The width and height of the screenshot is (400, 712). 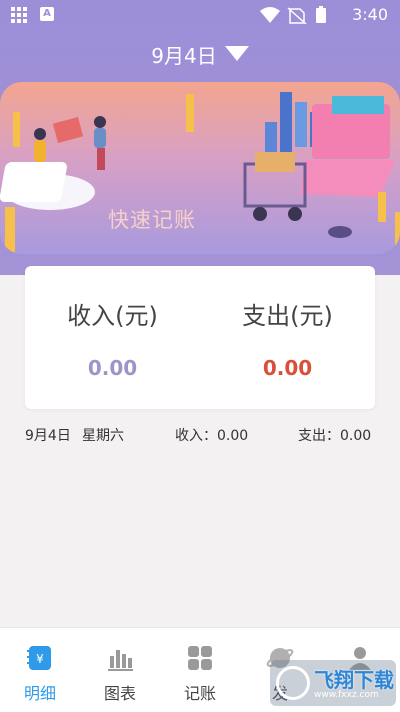 What do you see at coordinates (152, 220) in the screenshot?
I see `banner-title: 快速记账` at bounding box center [152, 220].